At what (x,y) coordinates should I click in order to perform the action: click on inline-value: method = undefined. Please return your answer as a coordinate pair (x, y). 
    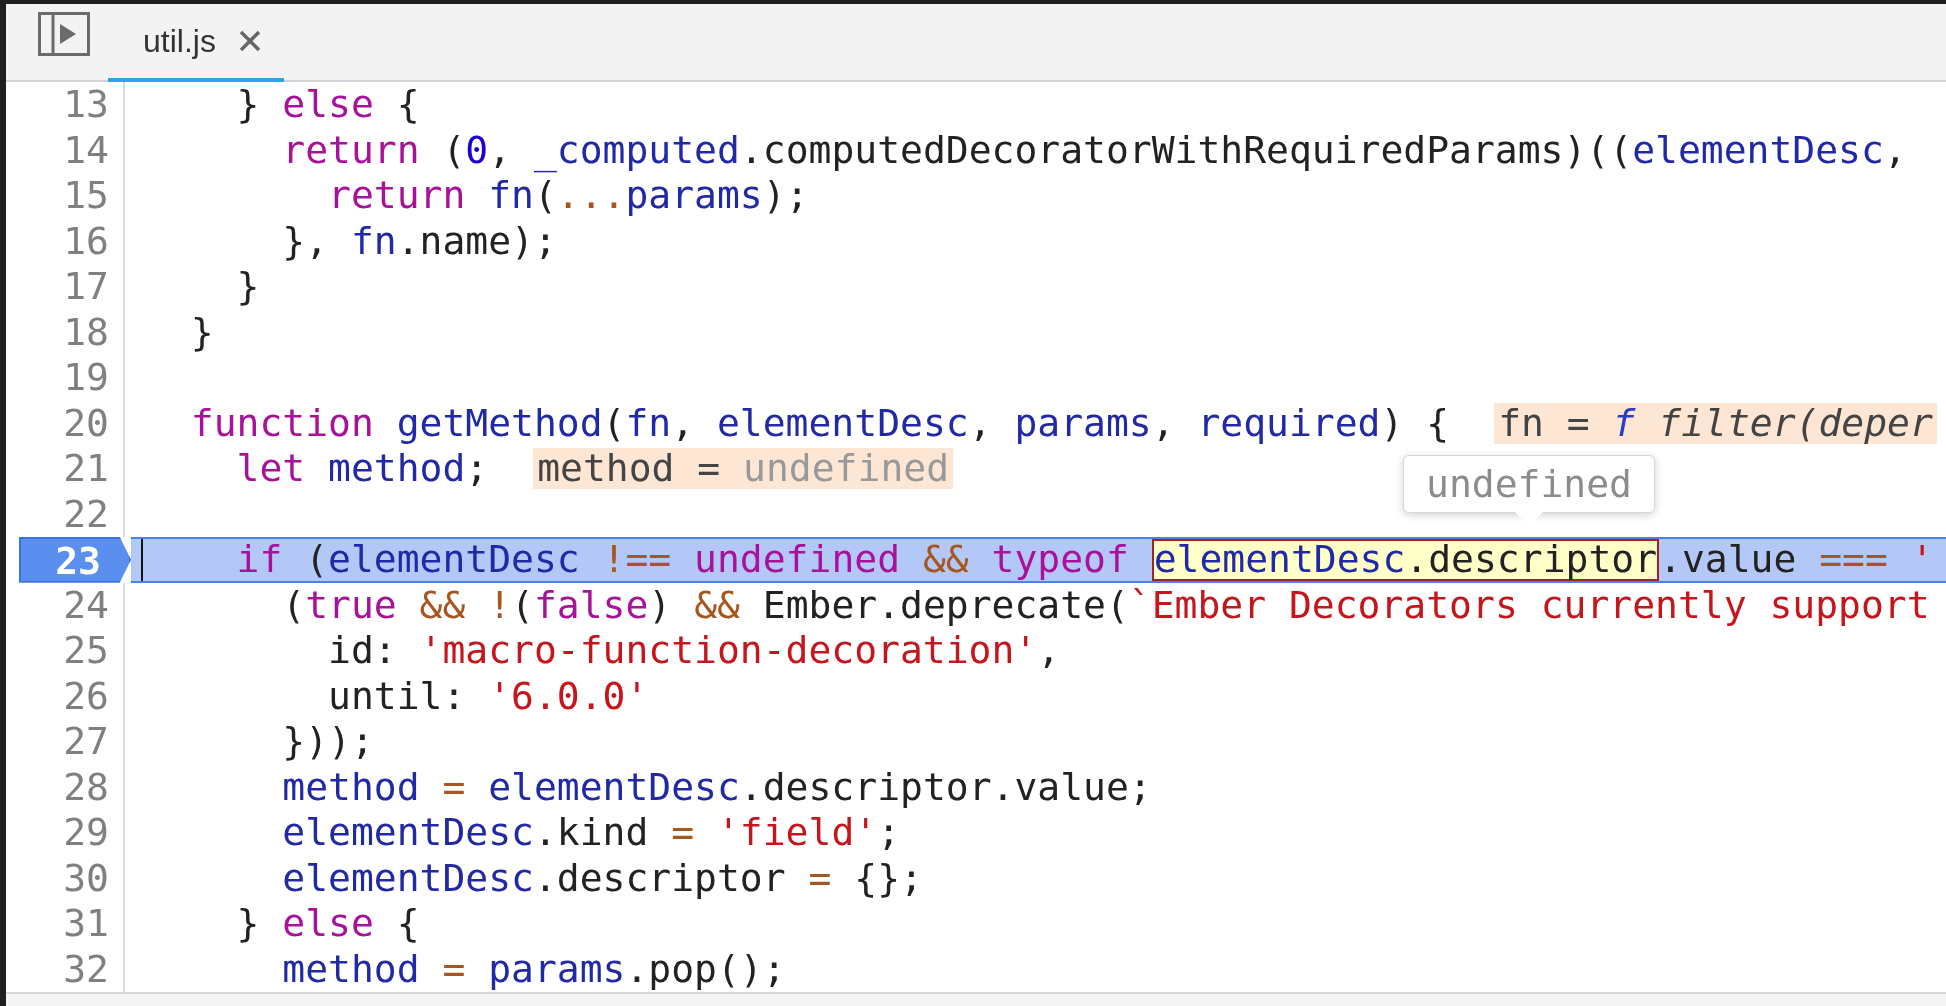
    Looking at the image, I should click on (743, 469).